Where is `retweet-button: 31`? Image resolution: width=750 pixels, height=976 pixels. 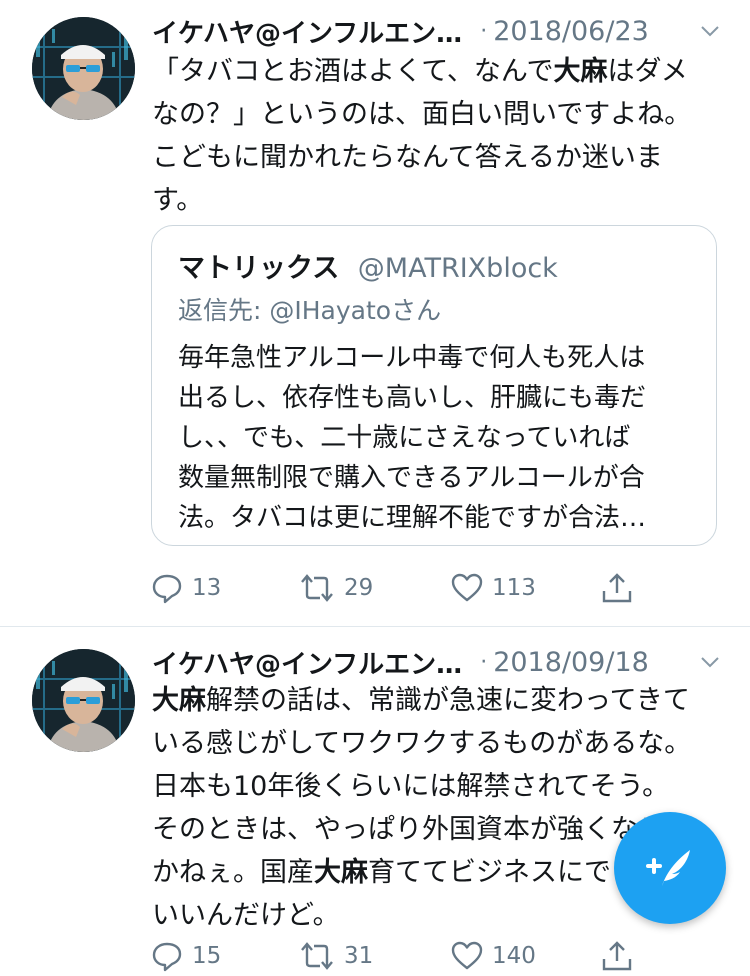
retweet-button: 31 is located at coordinates (335, 956).